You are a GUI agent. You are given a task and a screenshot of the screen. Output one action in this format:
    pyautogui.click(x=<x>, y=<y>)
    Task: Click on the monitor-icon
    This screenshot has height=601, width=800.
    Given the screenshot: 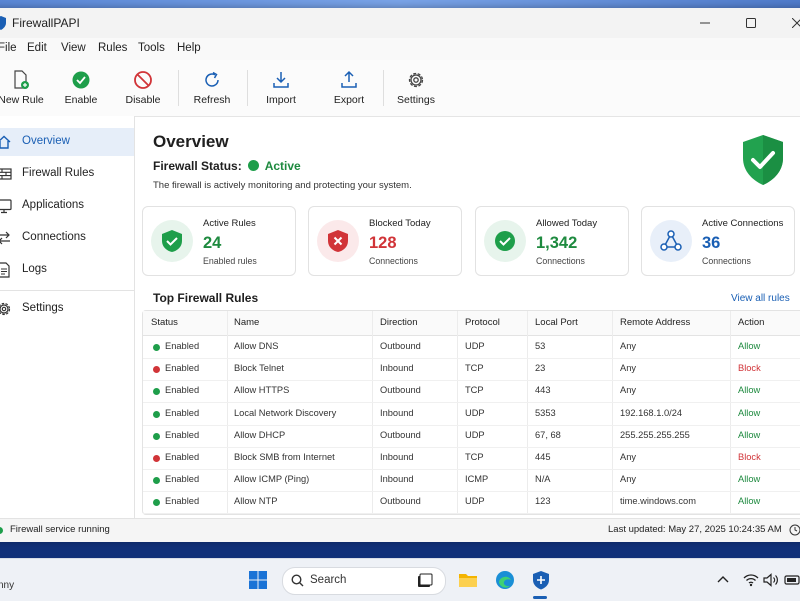 What is the action you would take?
    pyautogui.click(x=6, y=206)
    